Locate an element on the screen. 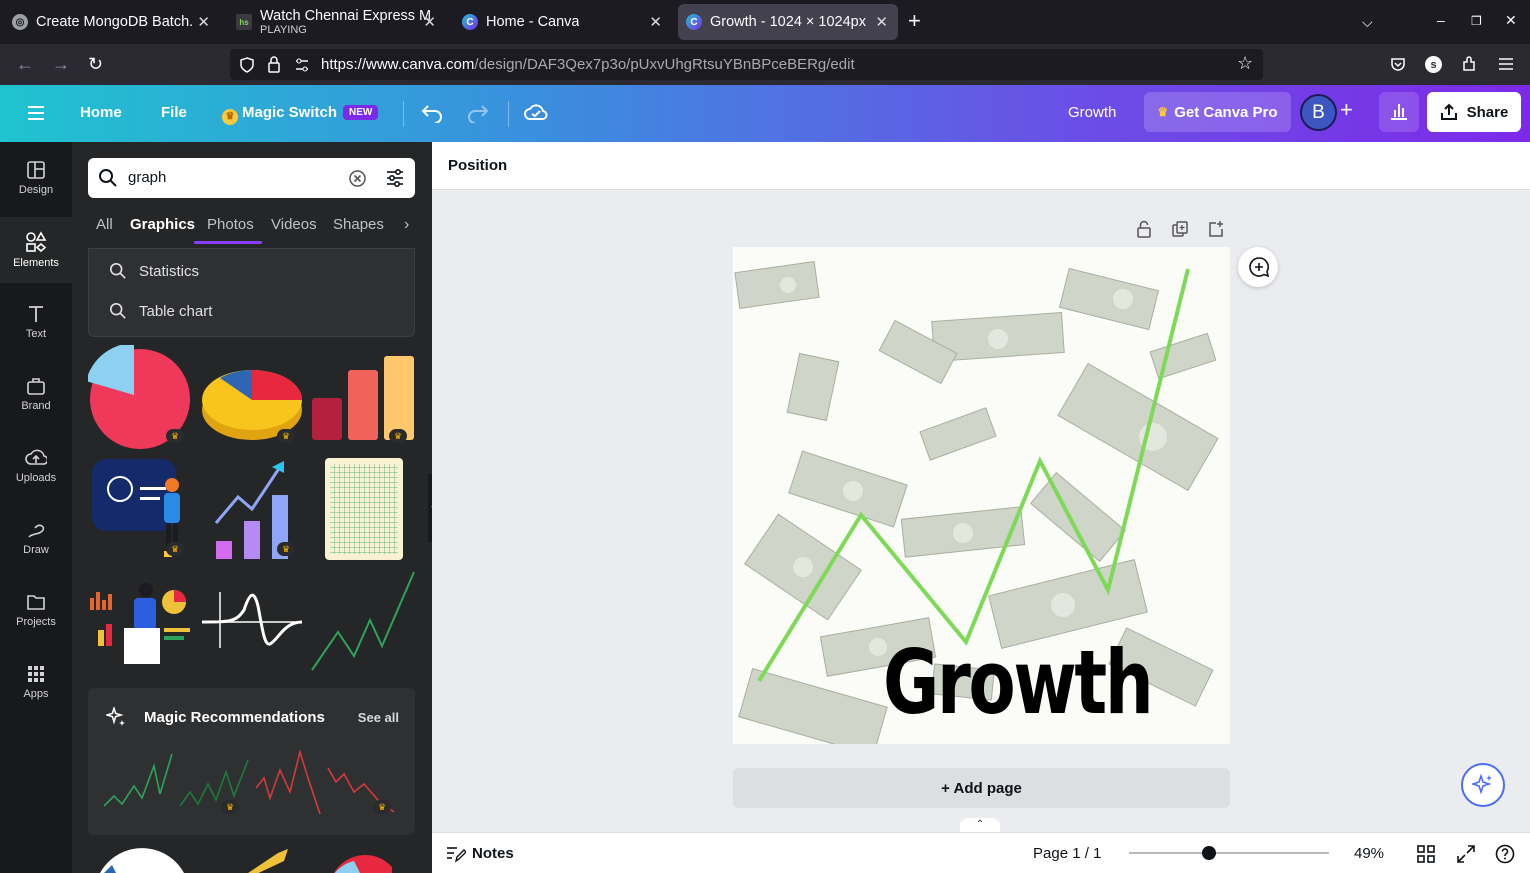  undo-icon is located at coordinates (432, 113).